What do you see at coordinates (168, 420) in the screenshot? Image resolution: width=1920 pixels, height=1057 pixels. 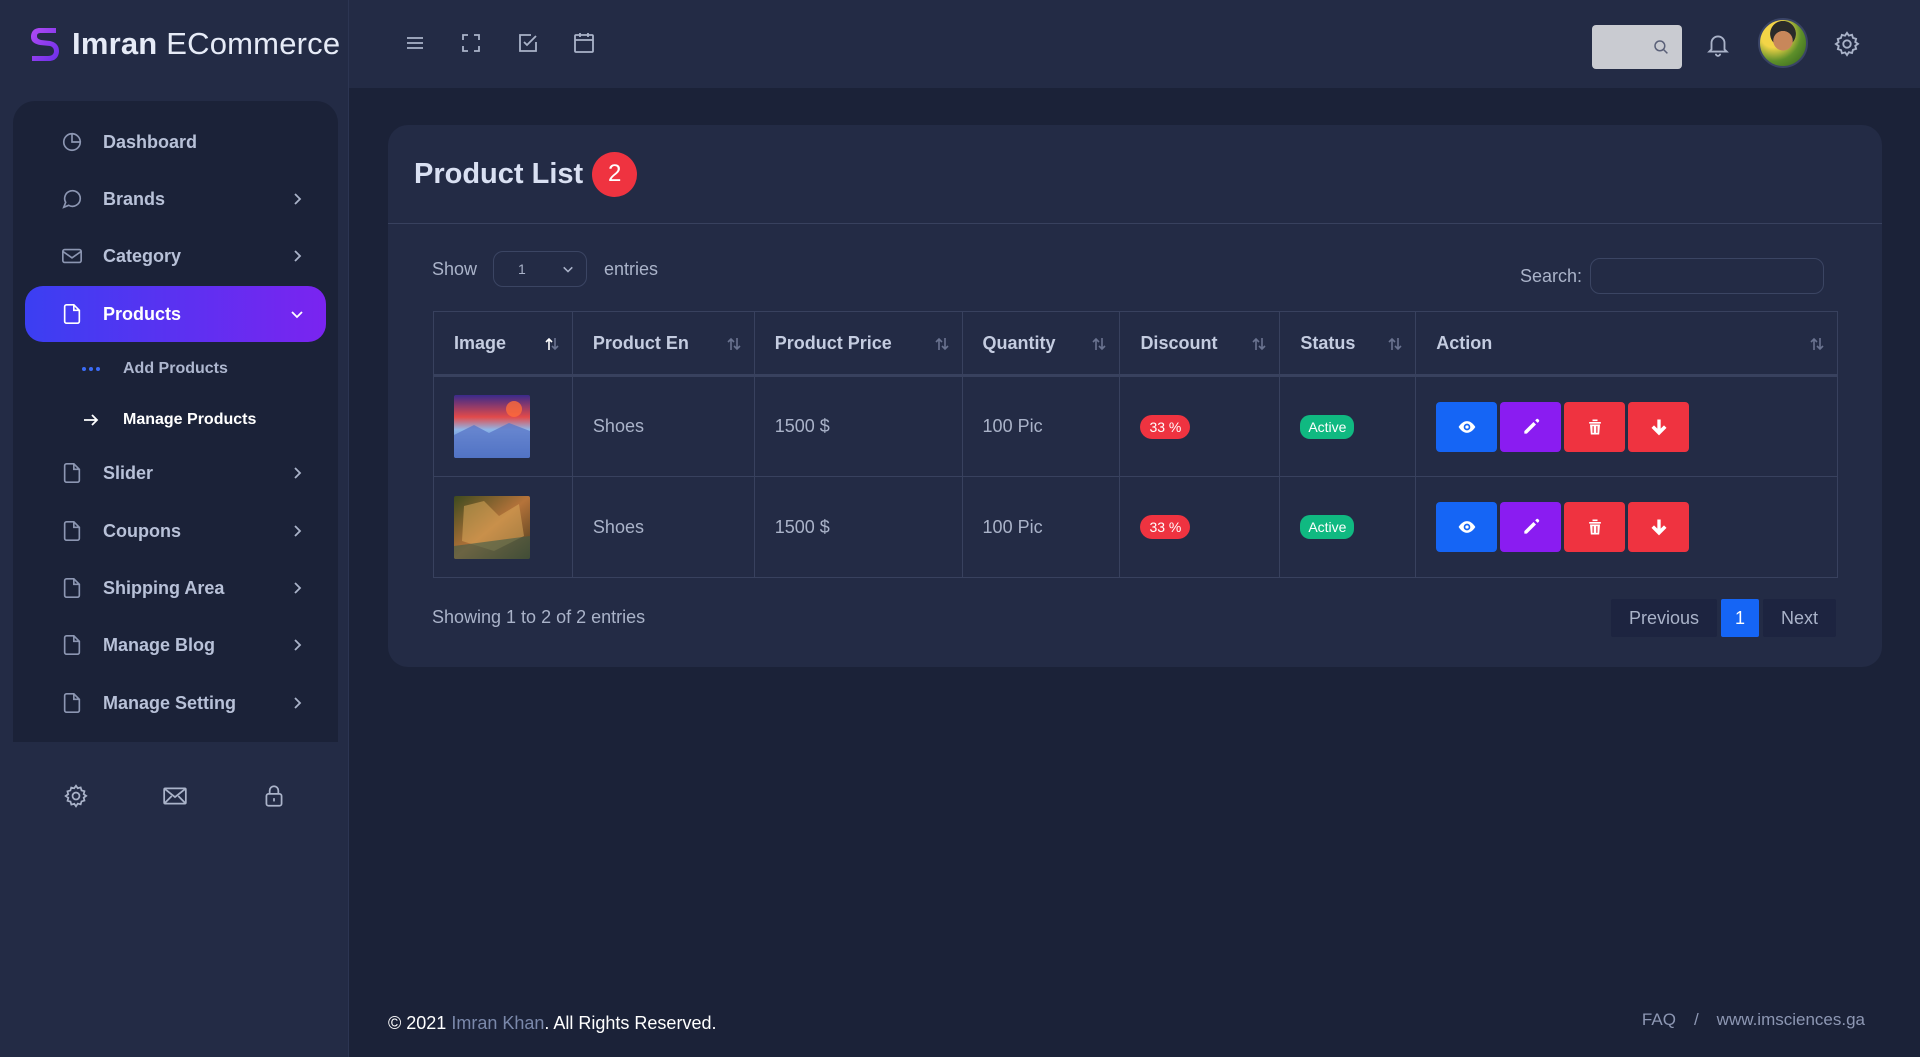 I see `submenu-item-manage-products: Manage Products` at bounding box center [168, 420].